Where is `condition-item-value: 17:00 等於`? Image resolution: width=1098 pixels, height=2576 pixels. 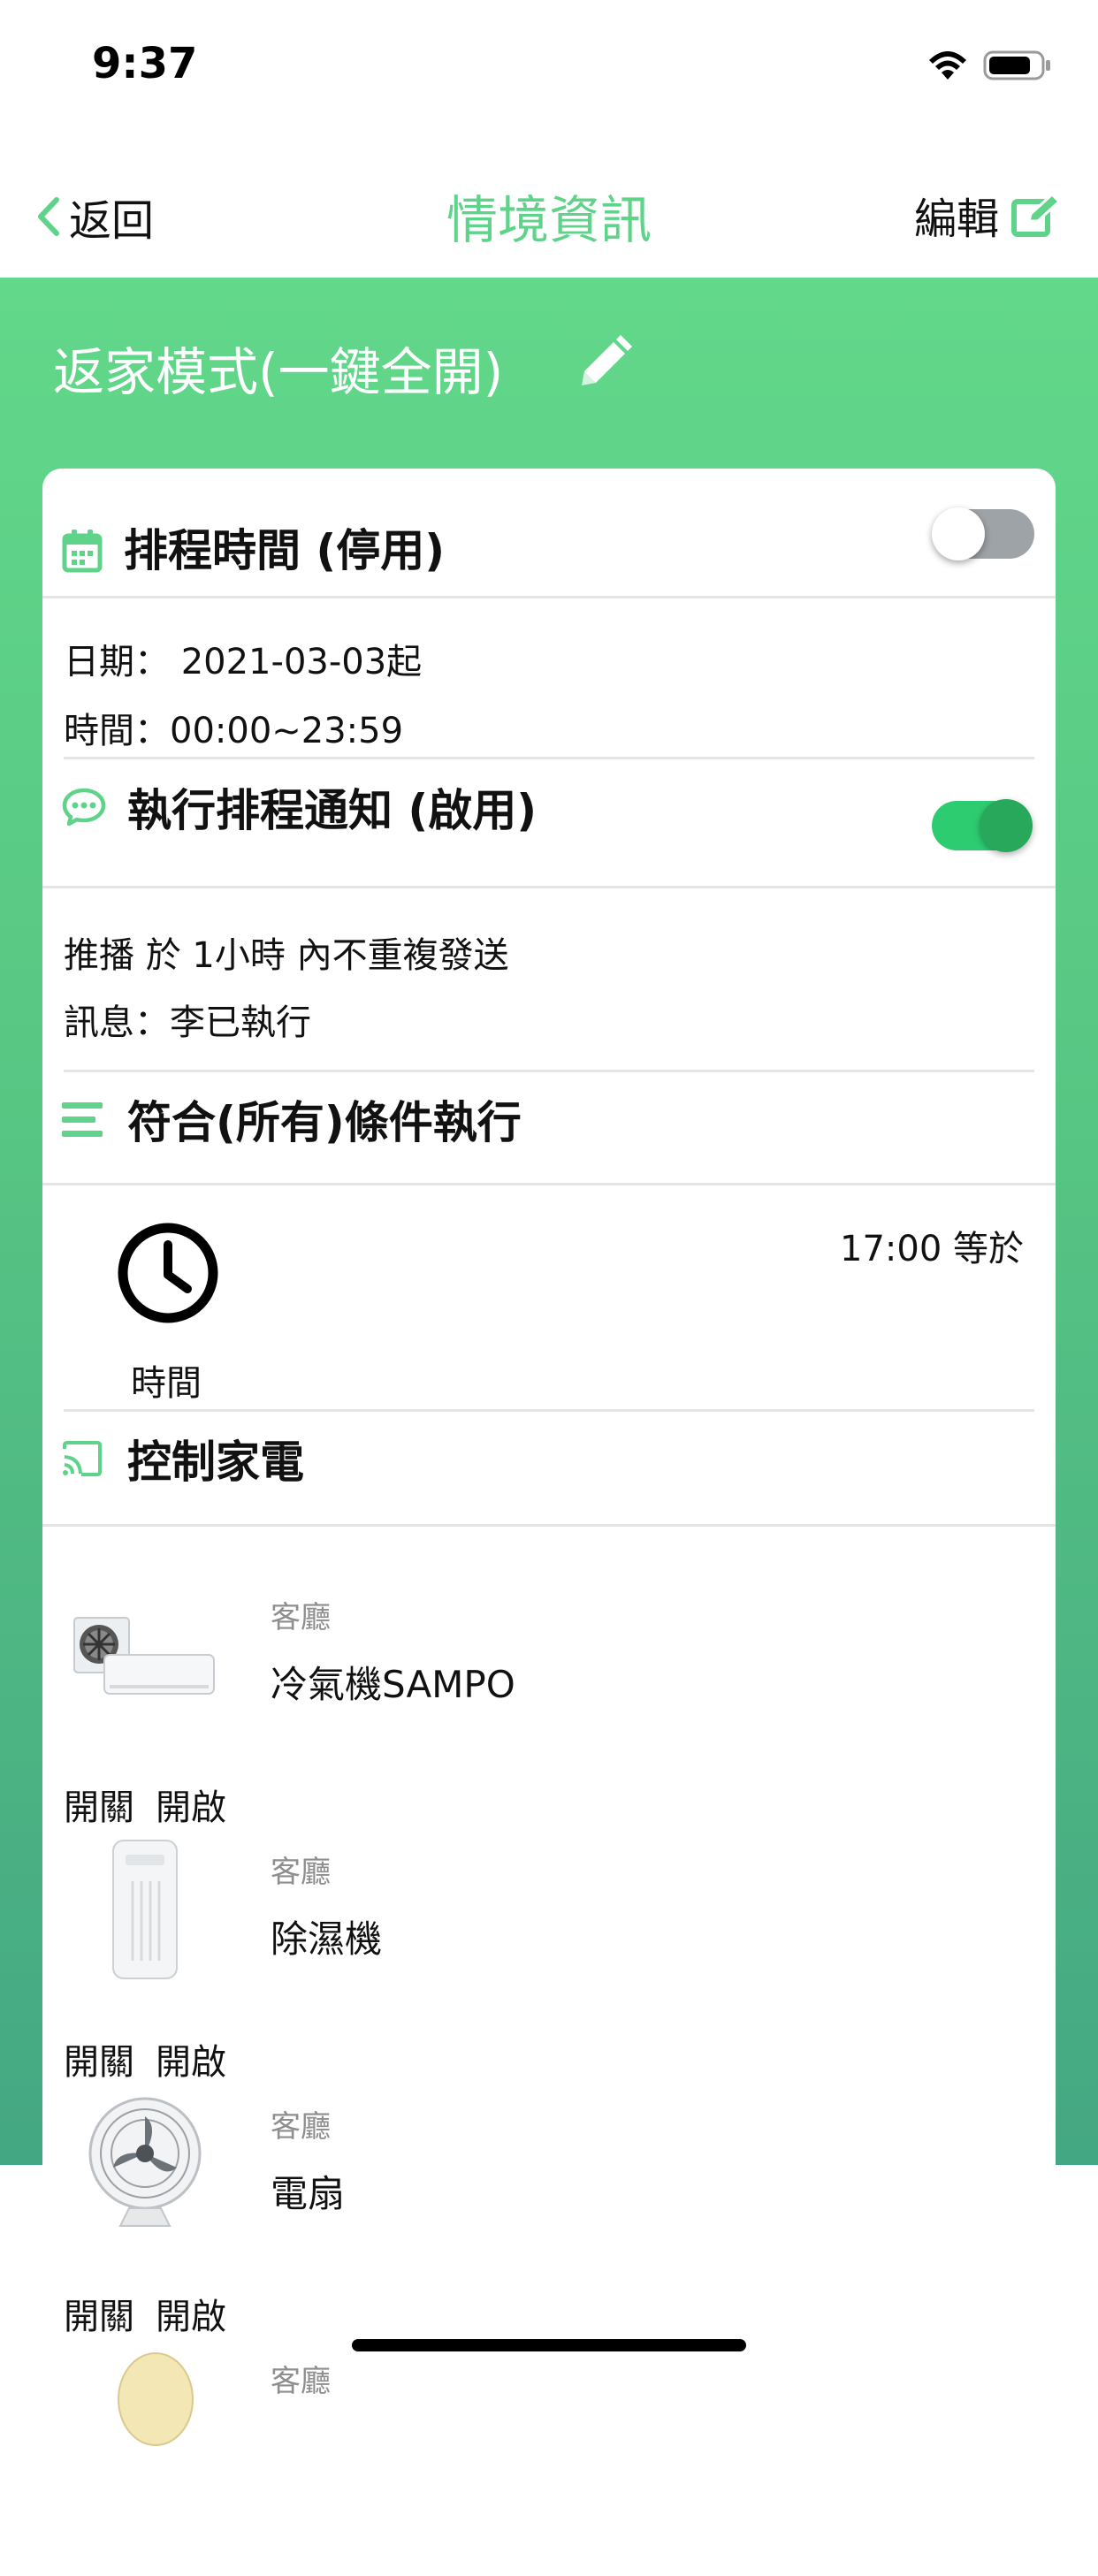 condition-item-value: 17:00 等於 is located at coordinates (932, 1249).